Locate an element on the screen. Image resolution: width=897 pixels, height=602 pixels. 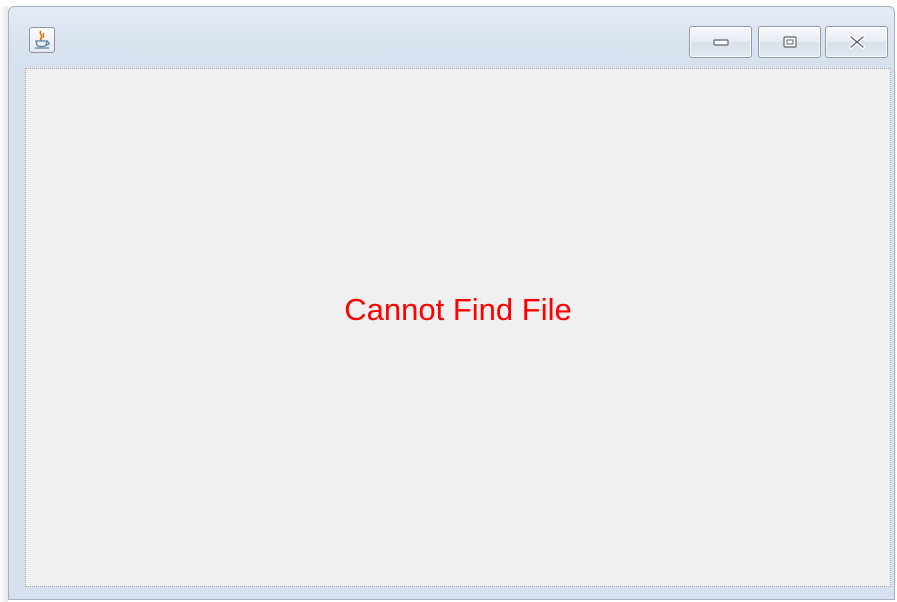
java-coffee-cup-icon is located at coordinates (42, 40).